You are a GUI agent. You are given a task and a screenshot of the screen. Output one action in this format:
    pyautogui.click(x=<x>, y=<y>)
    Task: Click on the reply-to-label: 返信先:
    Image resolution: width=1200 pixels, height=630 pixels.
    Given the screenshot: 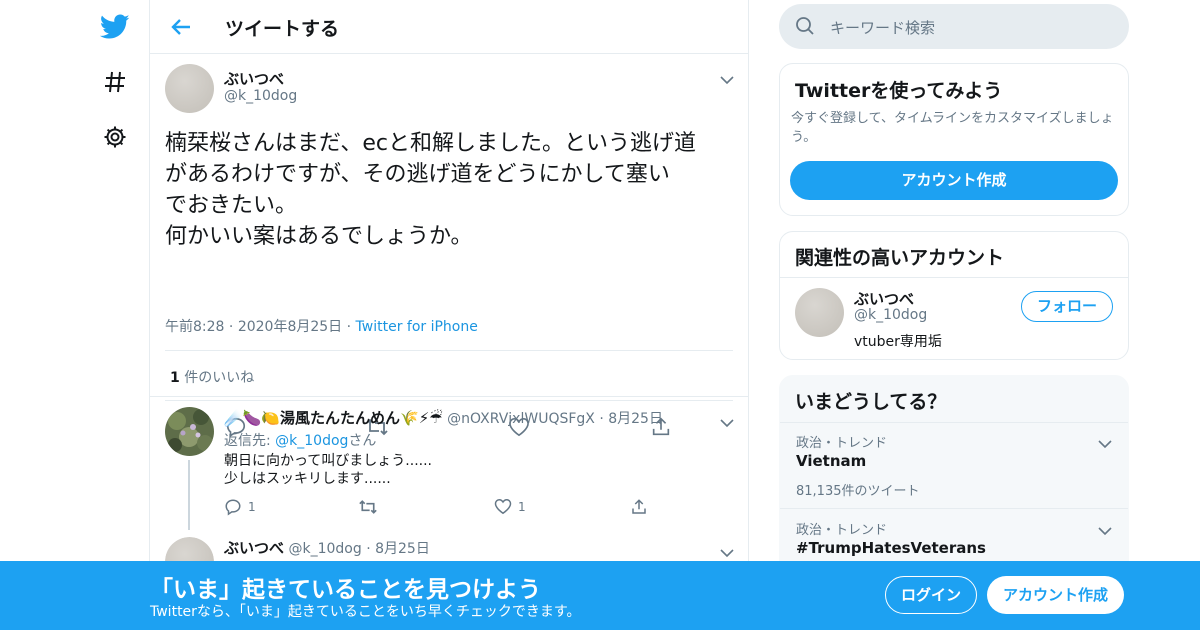 What is the action you would take?
    pyautogui.click(x=247, y=441)
    